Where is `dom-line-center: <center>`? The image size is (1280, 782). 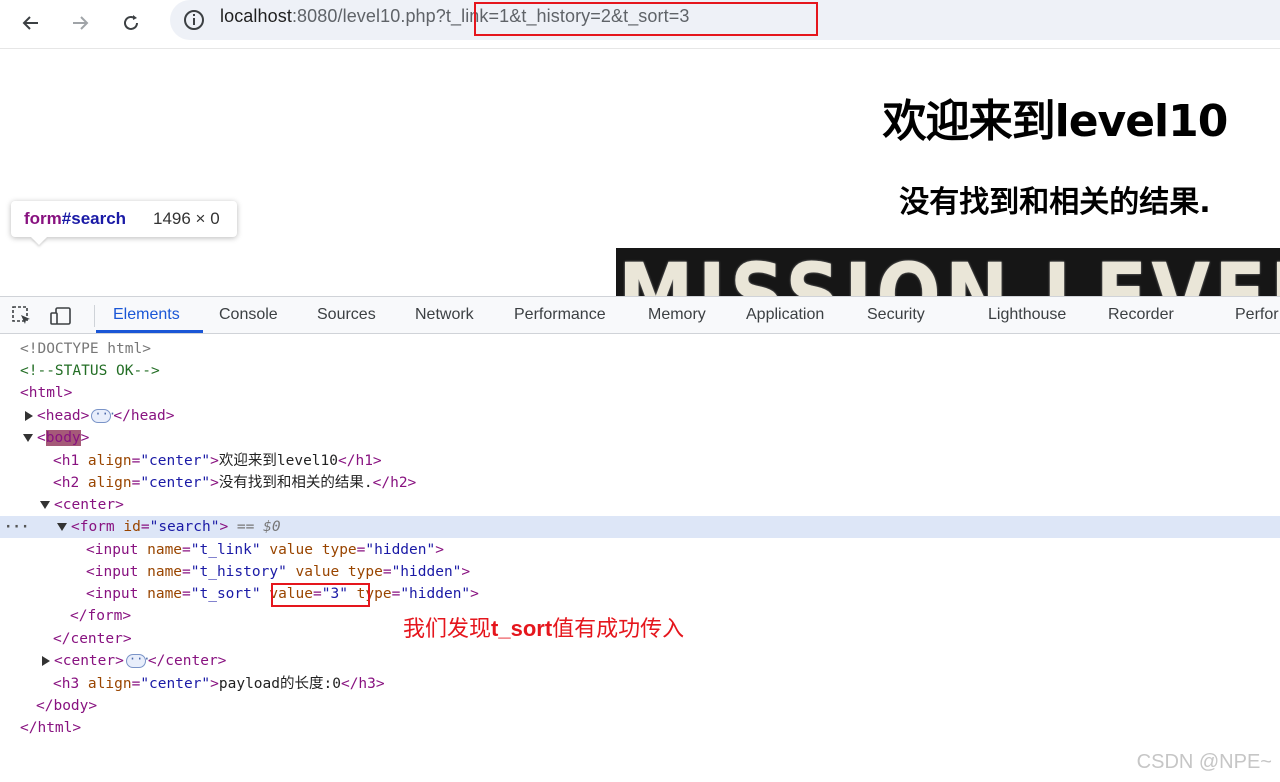
dom-line-center: <center> is located at coordinates (82, 505).